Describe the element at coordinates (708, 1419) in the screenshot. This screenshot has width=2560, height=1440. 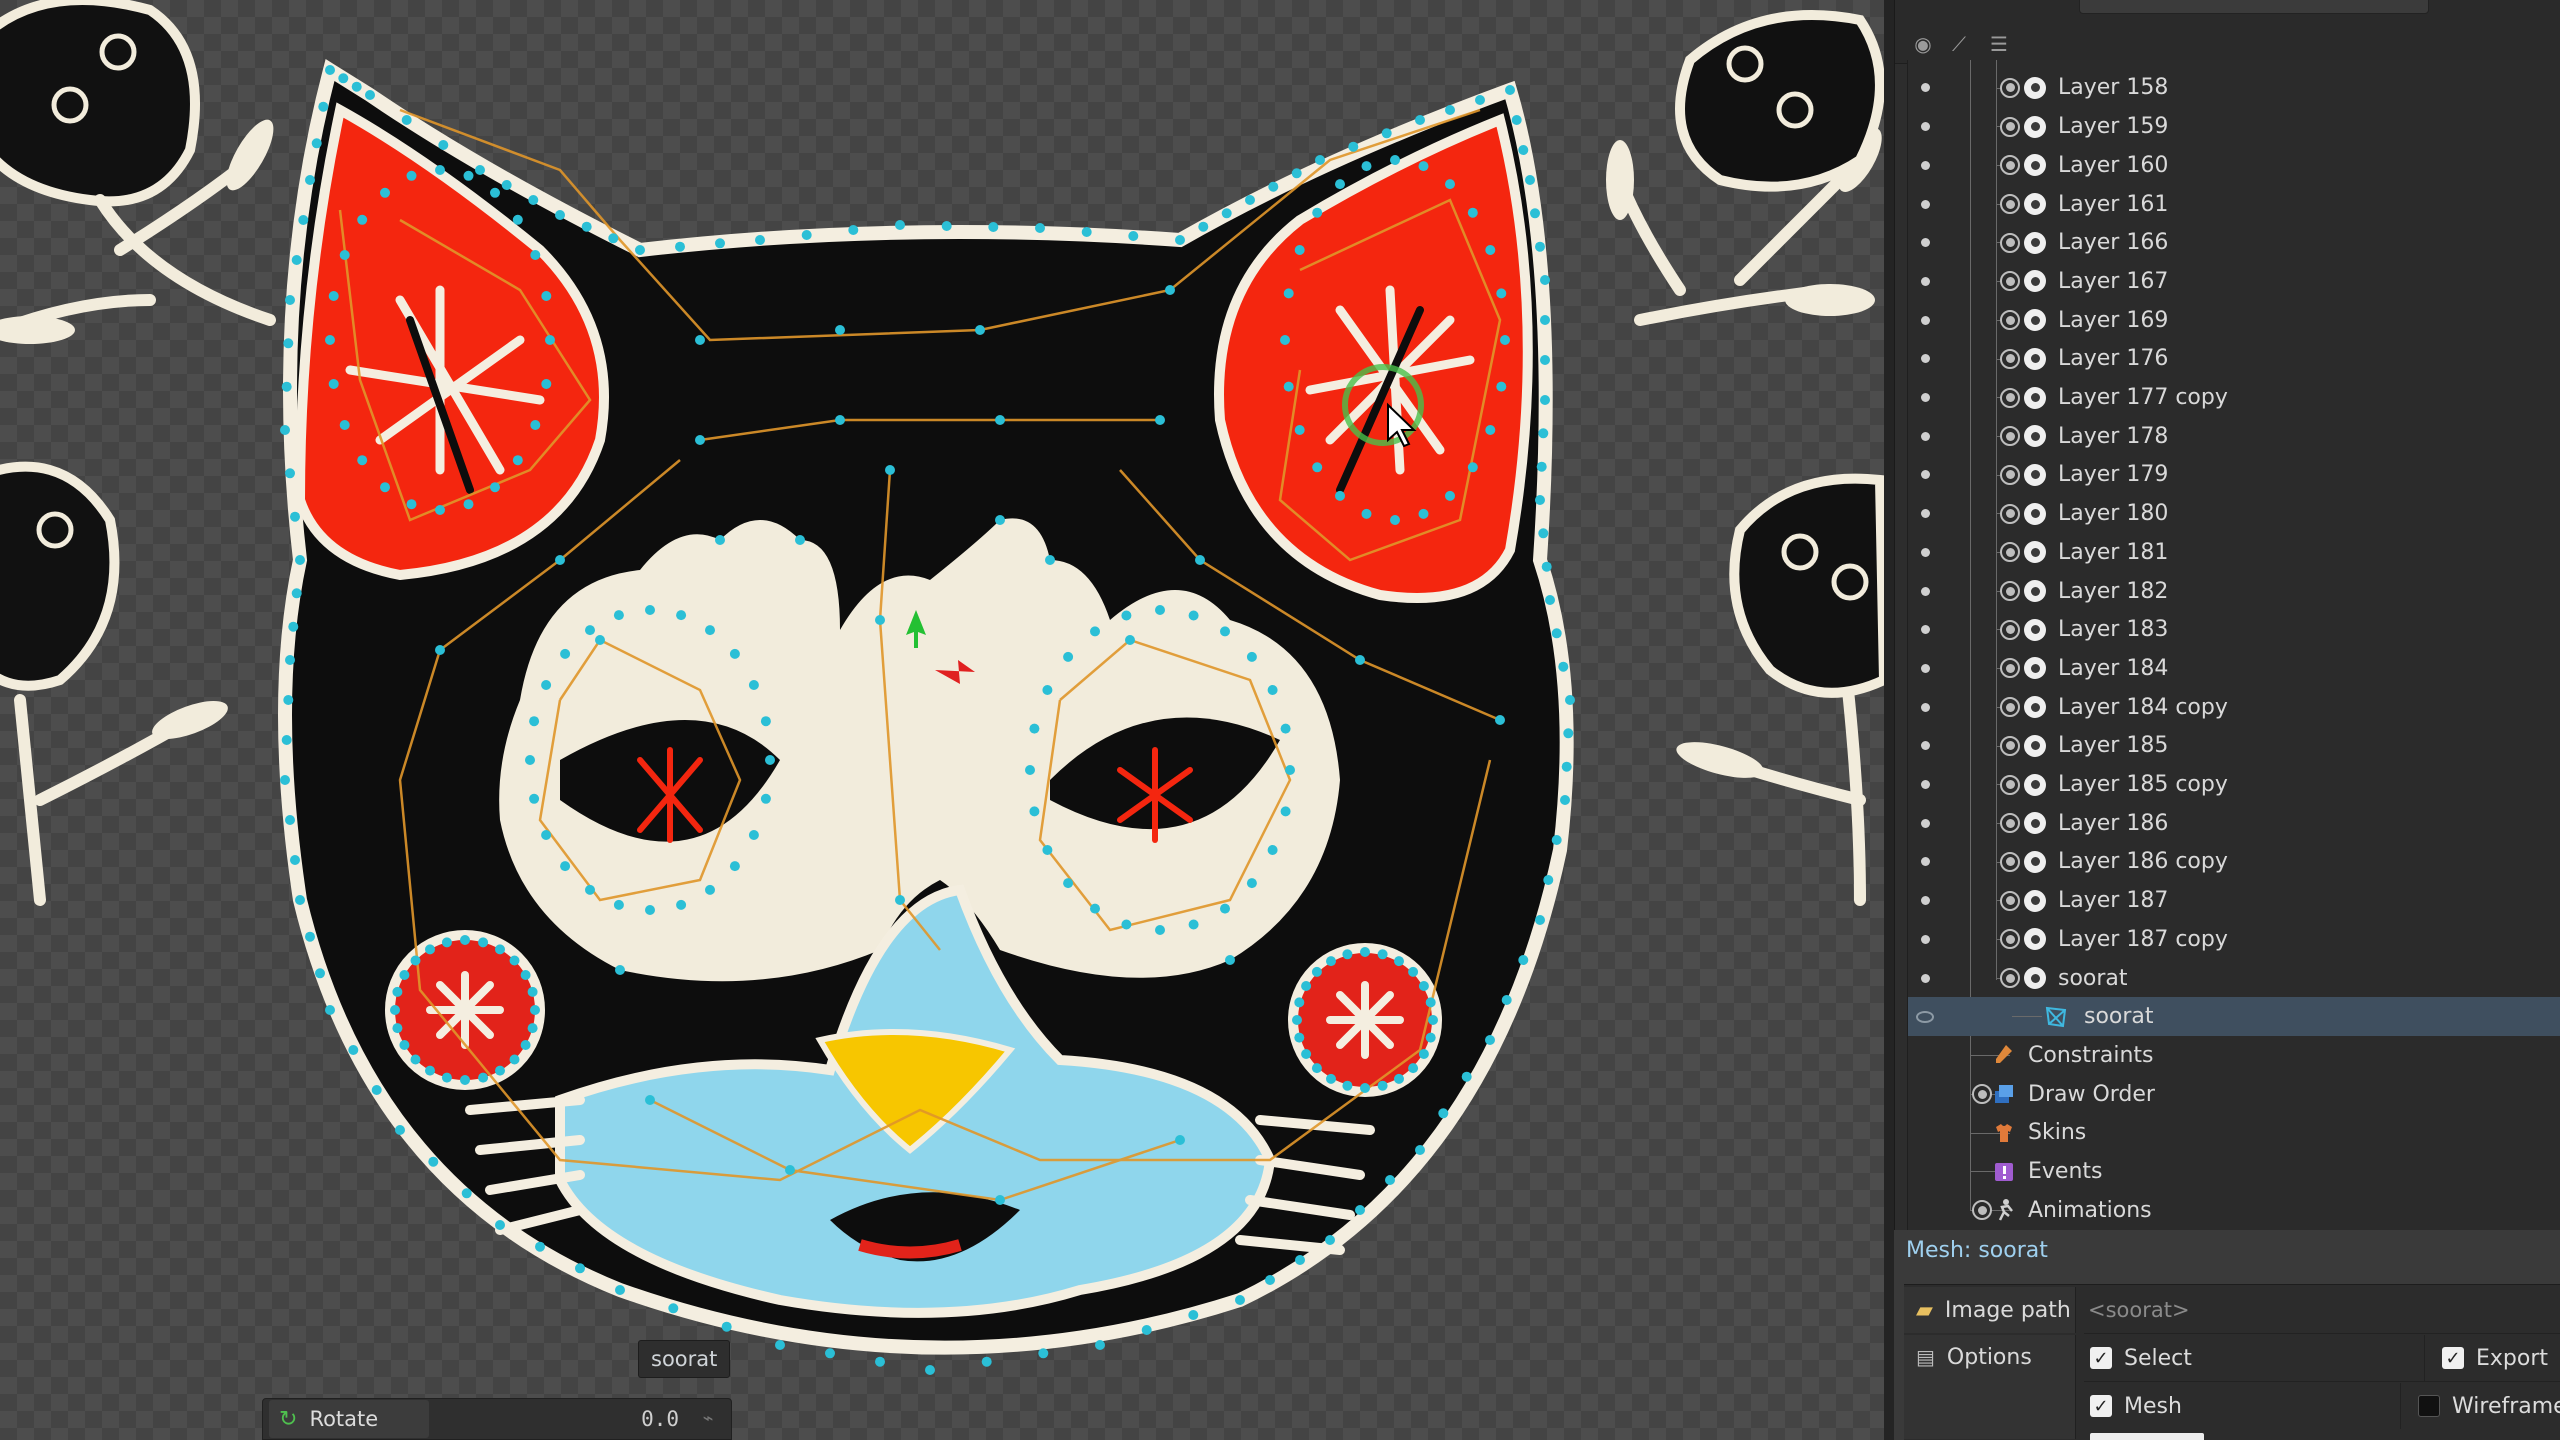
I see `link-icon: ⌁` at that location.